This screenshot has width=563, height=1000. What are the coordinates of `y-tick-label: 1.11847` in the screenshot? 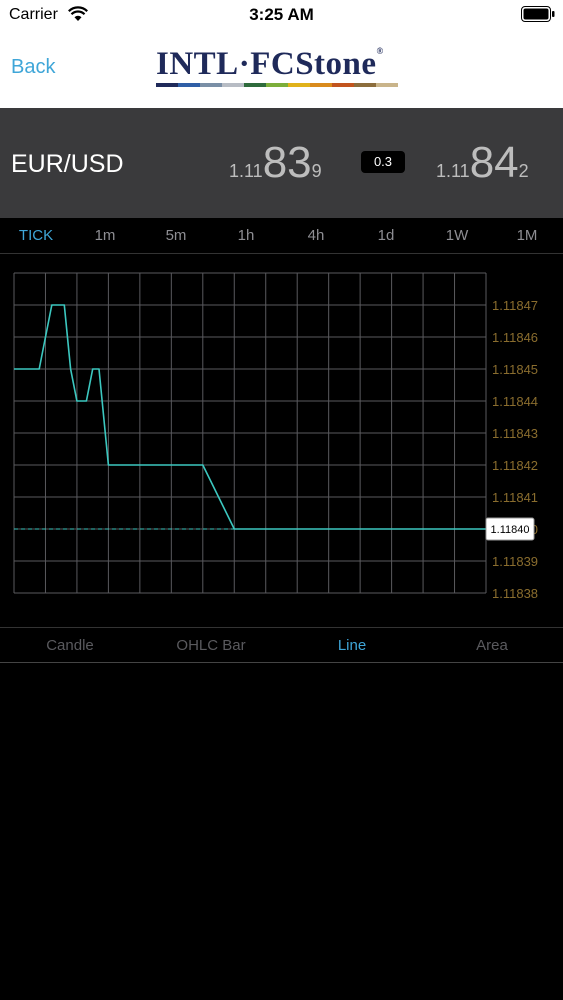 It's located at (515, 305).